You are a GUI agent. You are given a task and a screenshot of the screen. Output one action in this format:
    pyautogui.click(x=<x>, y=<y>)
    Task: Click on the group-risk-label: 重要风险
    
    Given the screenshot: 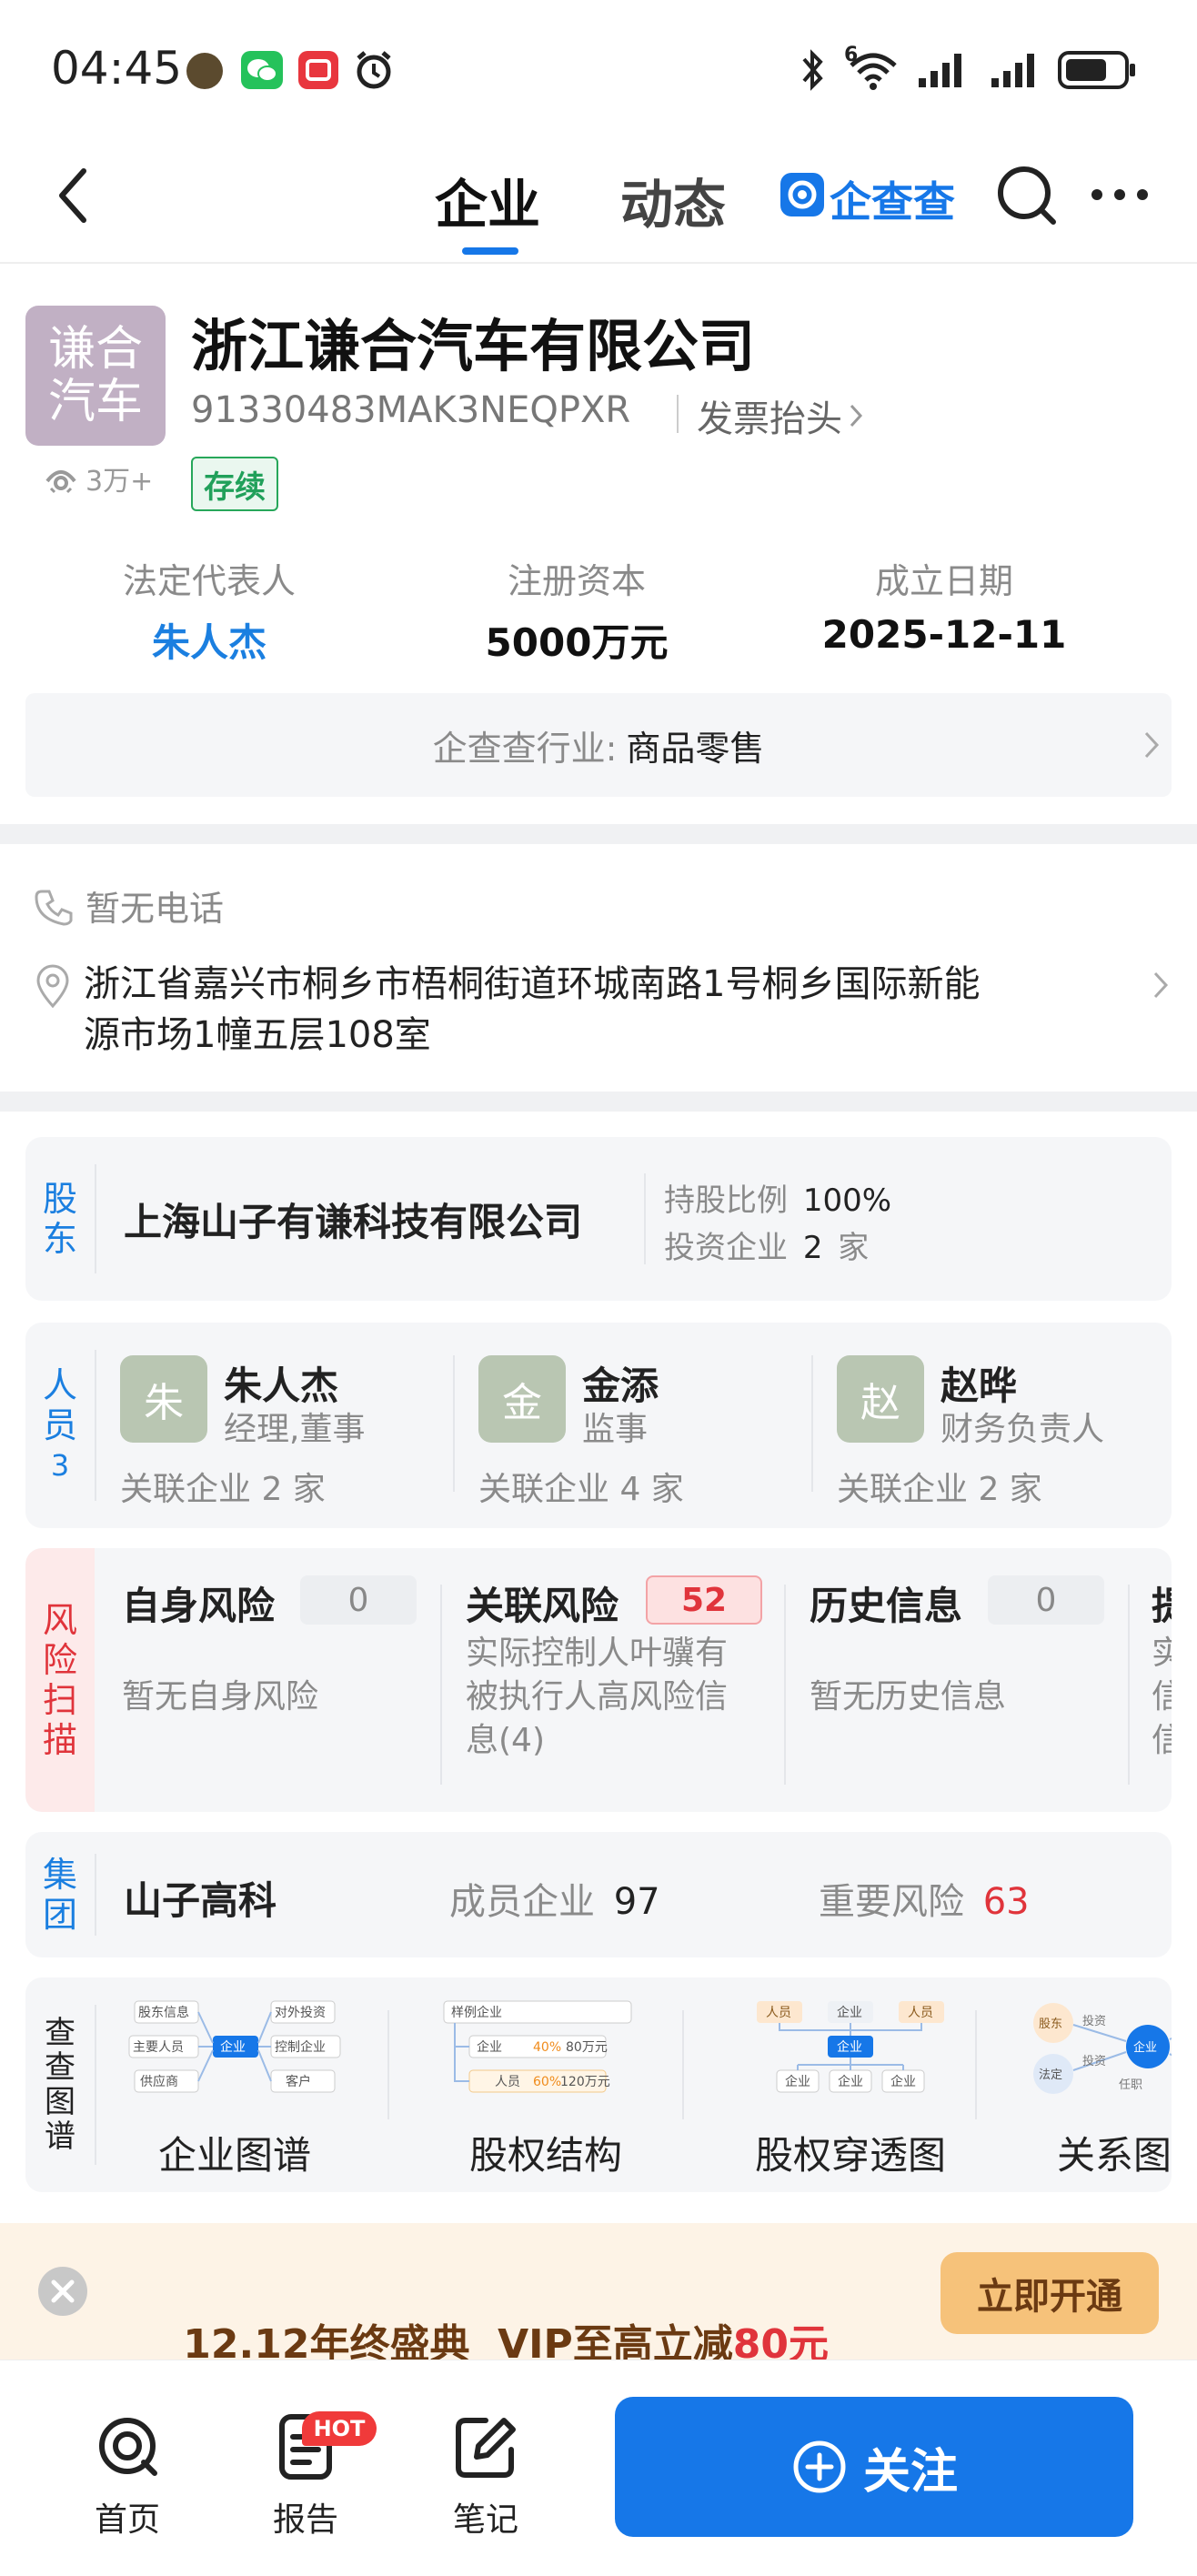 What is the action you would take?
    pyautogui.click(x=891, y=1902)
    